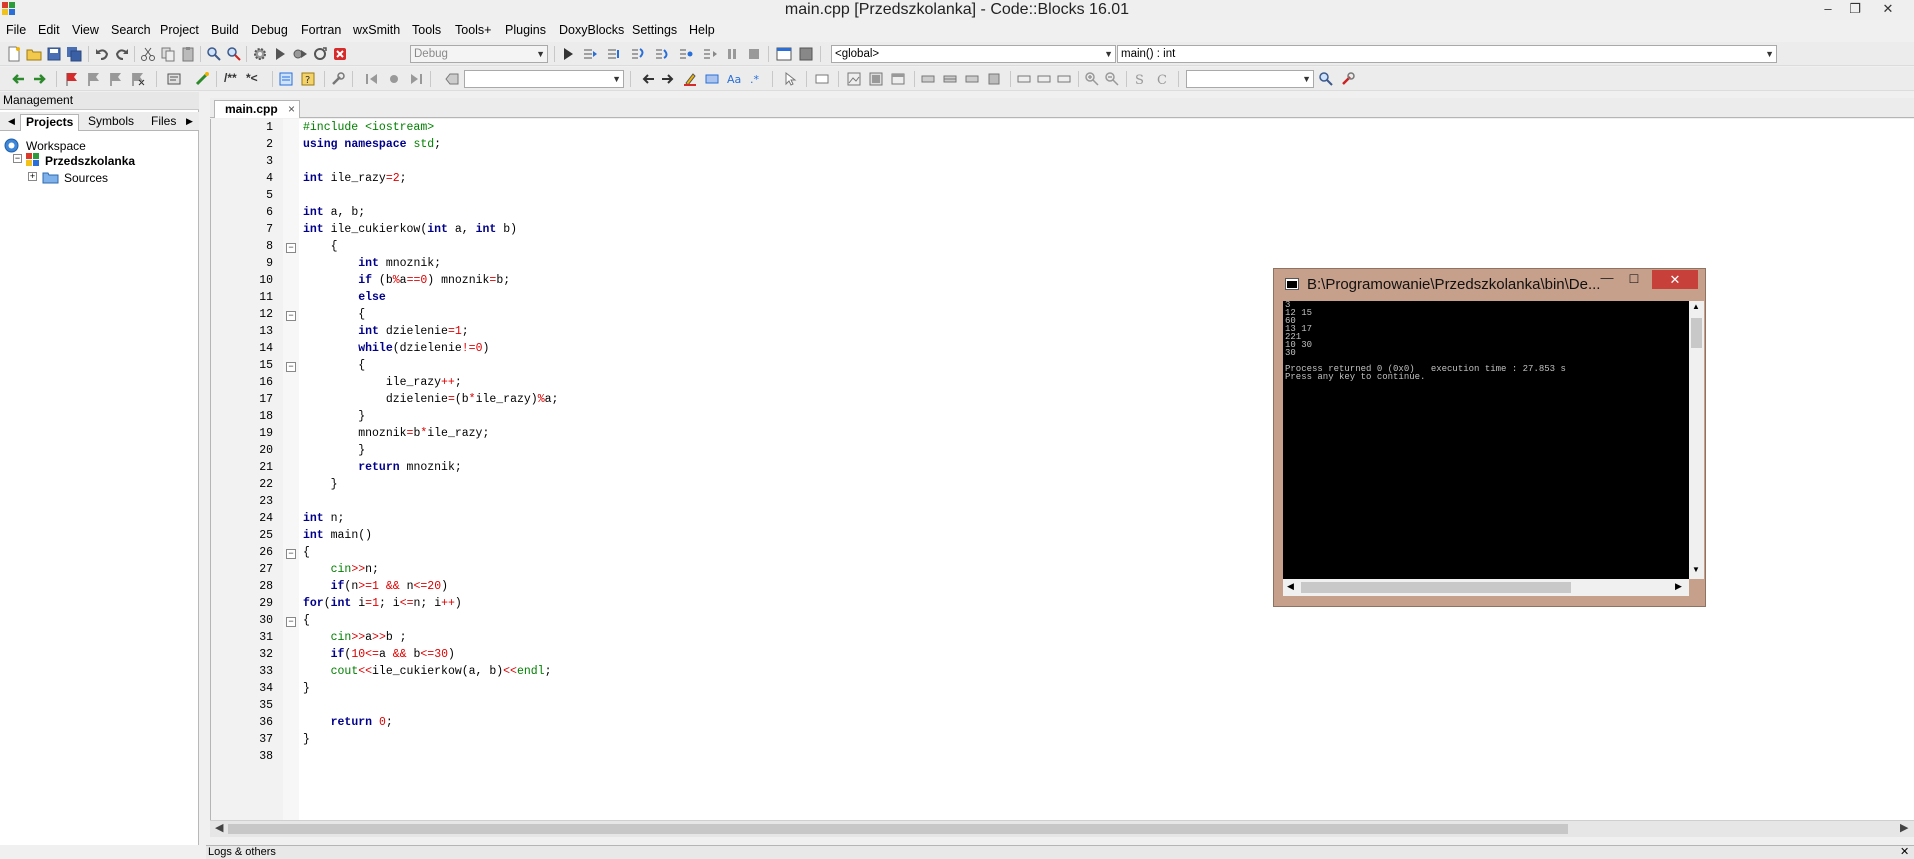 The width and height of the screenshot is (1914, 859). Describe the element at coordinates (690, 79) in the screenshot. I see `highlight-icon` at that location.